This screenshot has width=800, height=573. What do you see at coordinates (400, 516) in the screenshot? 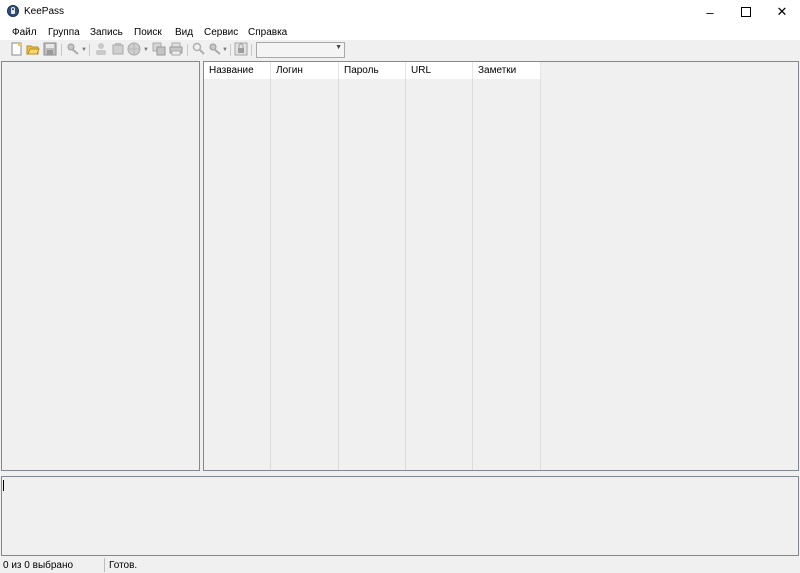
I see `entry-details` at bounding box center [400, 516].